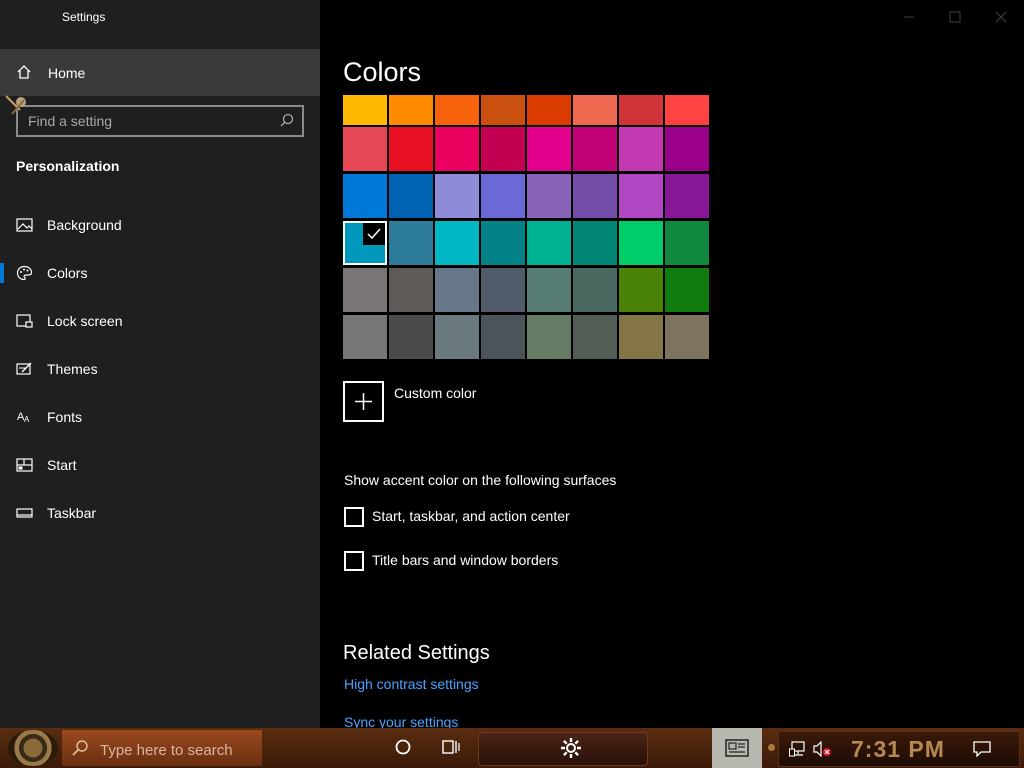 The image size is (1024, 768). I want to click on window-title: Settings, so click(84, 17).